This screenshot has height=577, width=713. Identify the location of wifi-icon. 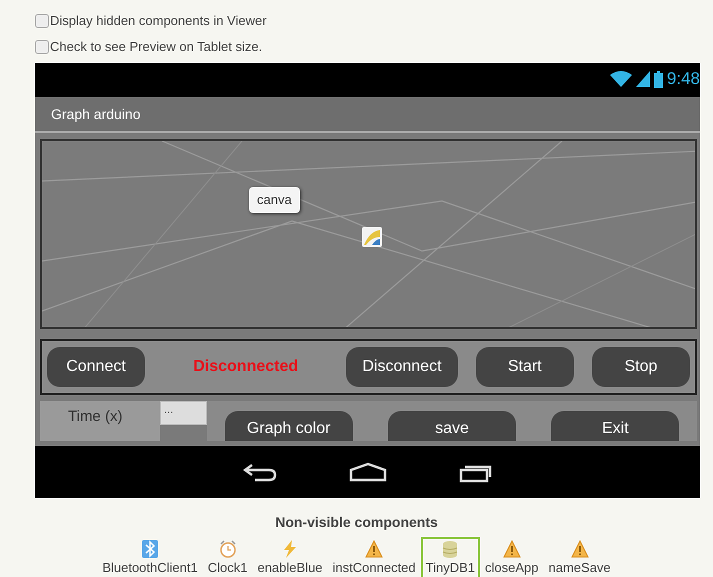
(621, 79).